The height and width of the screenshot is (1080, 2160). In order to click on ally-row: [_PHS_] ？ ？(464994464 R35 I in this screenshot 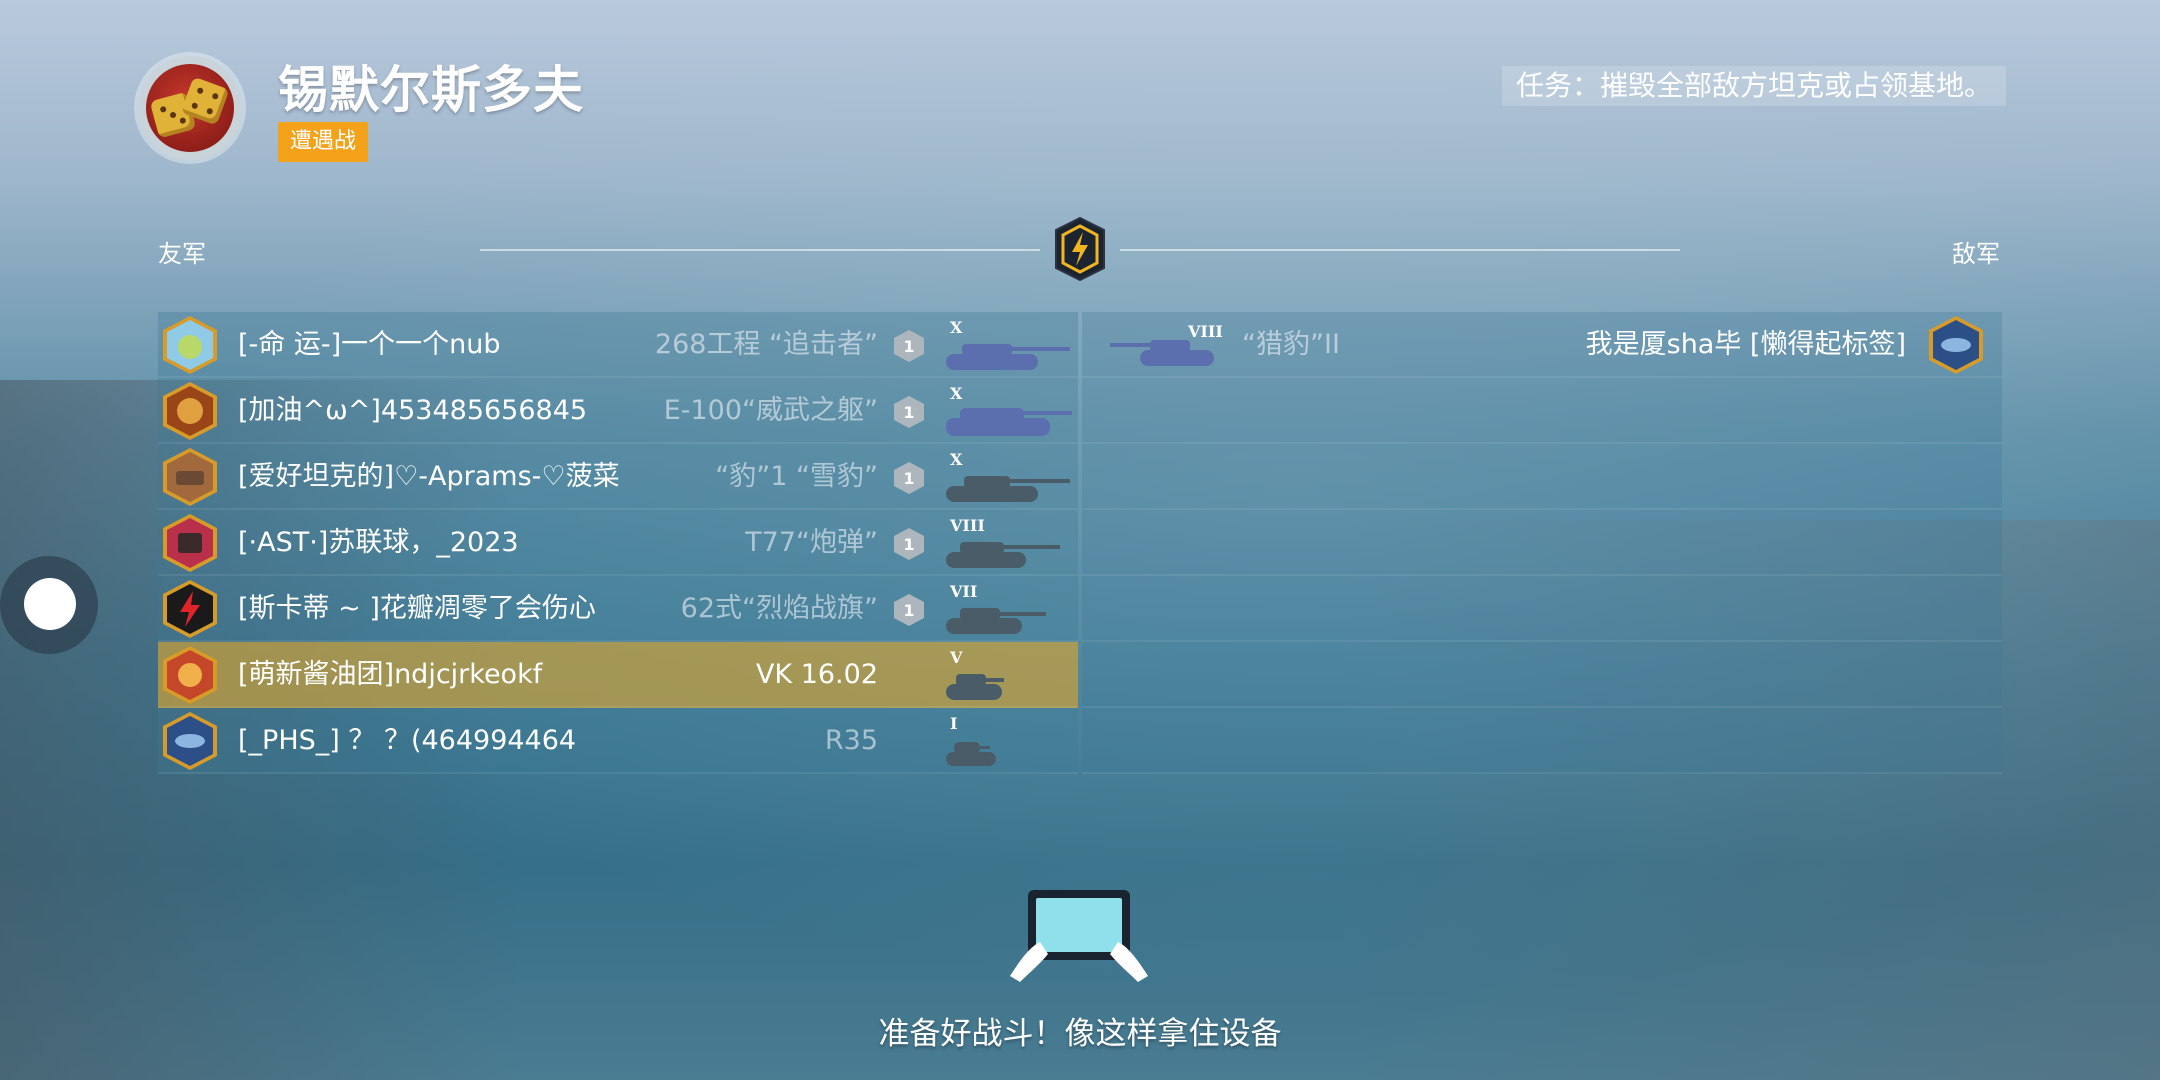, I will do `click(618, 741)`.